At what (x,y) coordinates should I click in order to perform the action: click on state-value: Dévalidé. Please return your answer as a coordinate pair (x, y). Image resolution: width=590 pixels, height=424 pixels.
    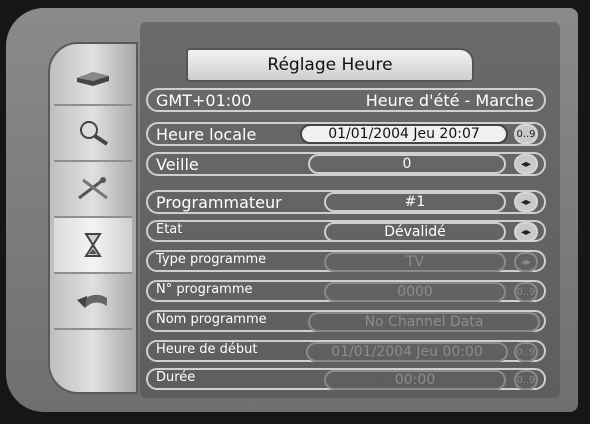
    Looking at the image, I should click on (415, 232).